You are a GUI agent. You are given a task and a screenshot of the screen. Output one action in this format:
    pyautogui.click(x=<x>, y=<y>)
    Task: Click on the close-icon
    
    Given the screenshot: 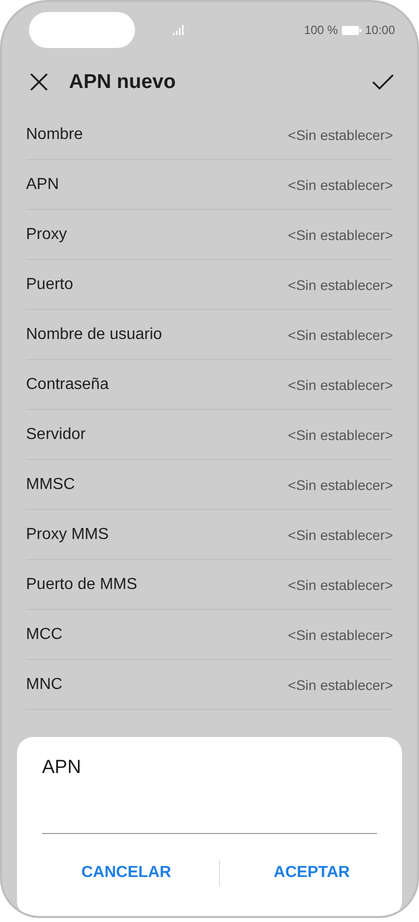 What is the action you would take?
    pyautogui.click(x=39, y=82)
    